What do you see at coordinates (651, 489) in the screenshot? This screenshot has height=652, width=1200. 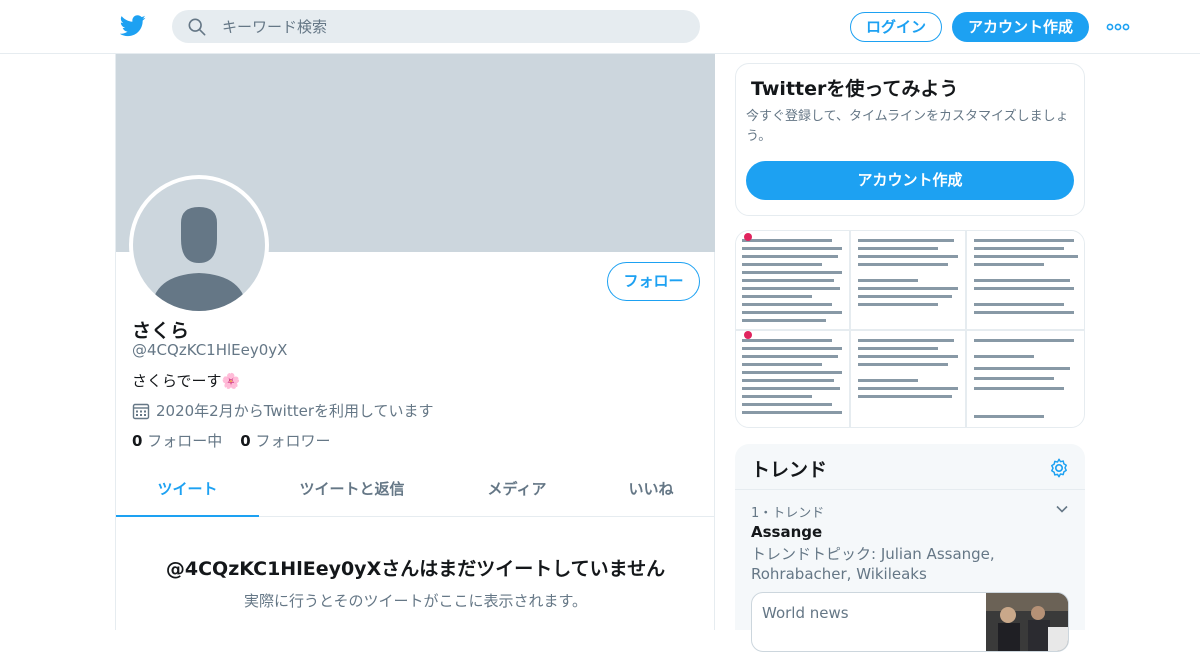 I see `tab-likes: いいね` at bounding box center [651, 489].